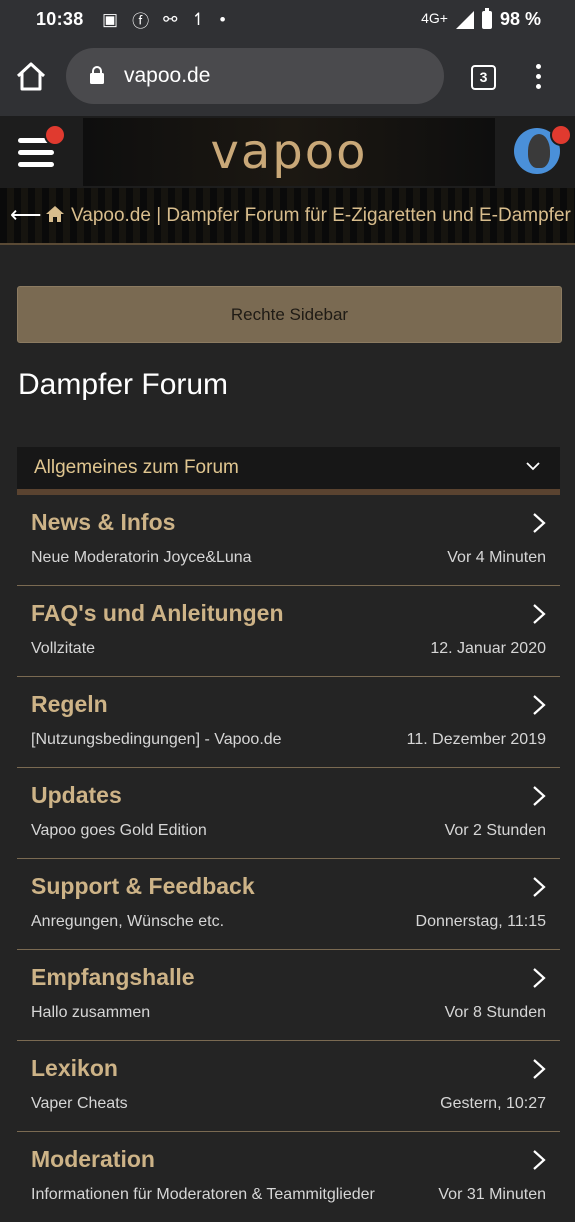  What do you see at coordinates (31, 77) in the screenshot?
I see `home-icon` at bounding box center [31, 77].